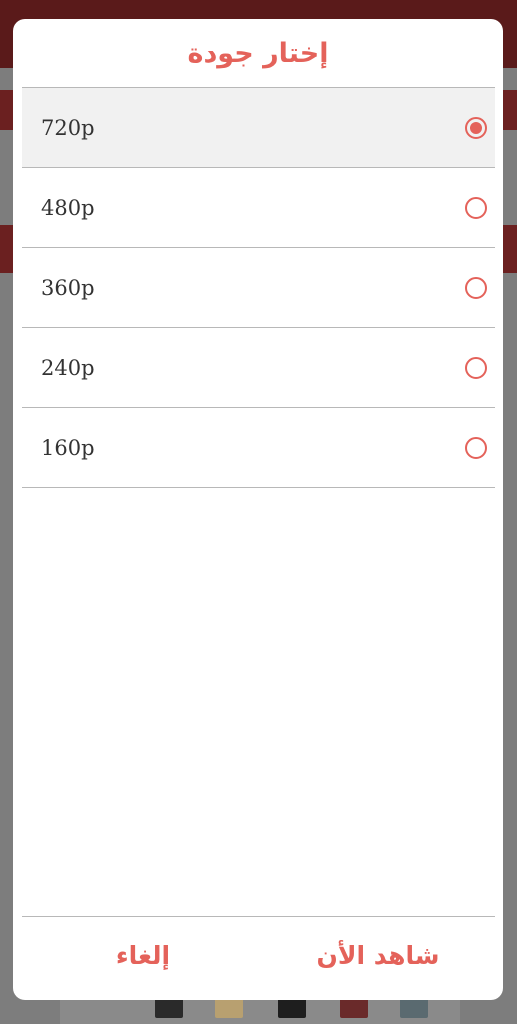 Image resolution: width=517 pixels, height=1024 pixels. I want to click on cancel-button: إلغاء, so click(143, 955).